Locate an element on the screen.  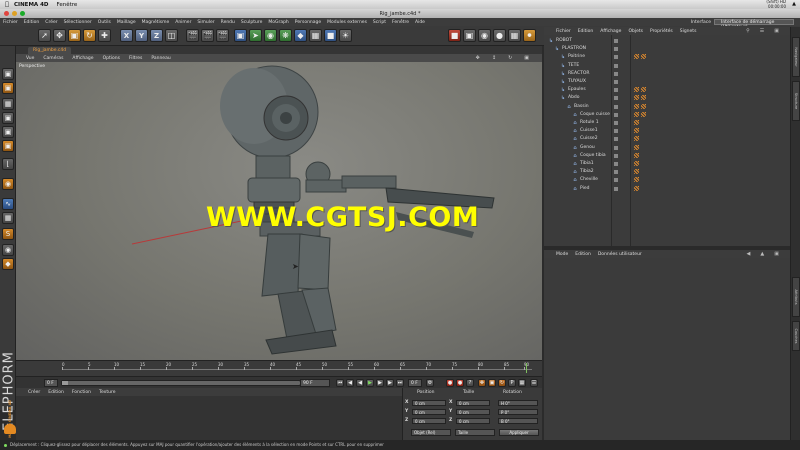
attributes-back-icon: ◀ is located at coordinates (749, 254).